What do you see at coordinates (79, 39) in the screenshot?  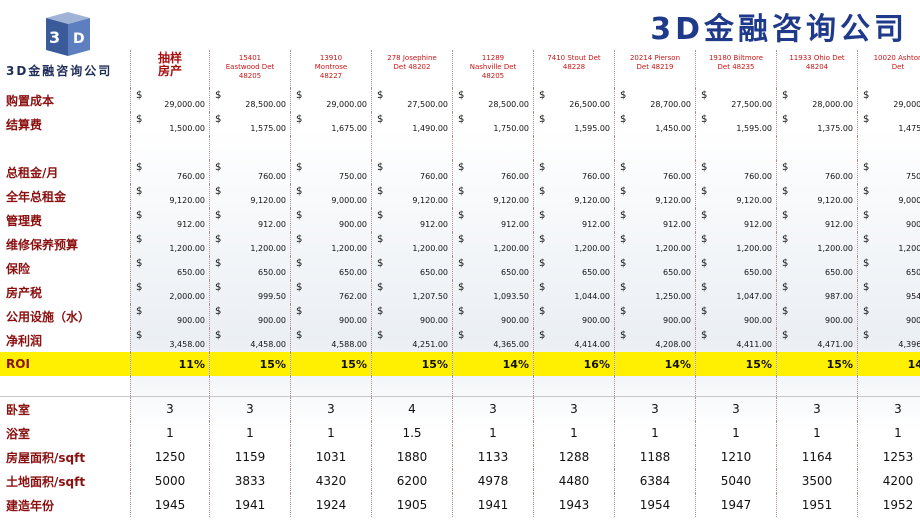 I see `svg-text: D` at bounding box center [79, 39].